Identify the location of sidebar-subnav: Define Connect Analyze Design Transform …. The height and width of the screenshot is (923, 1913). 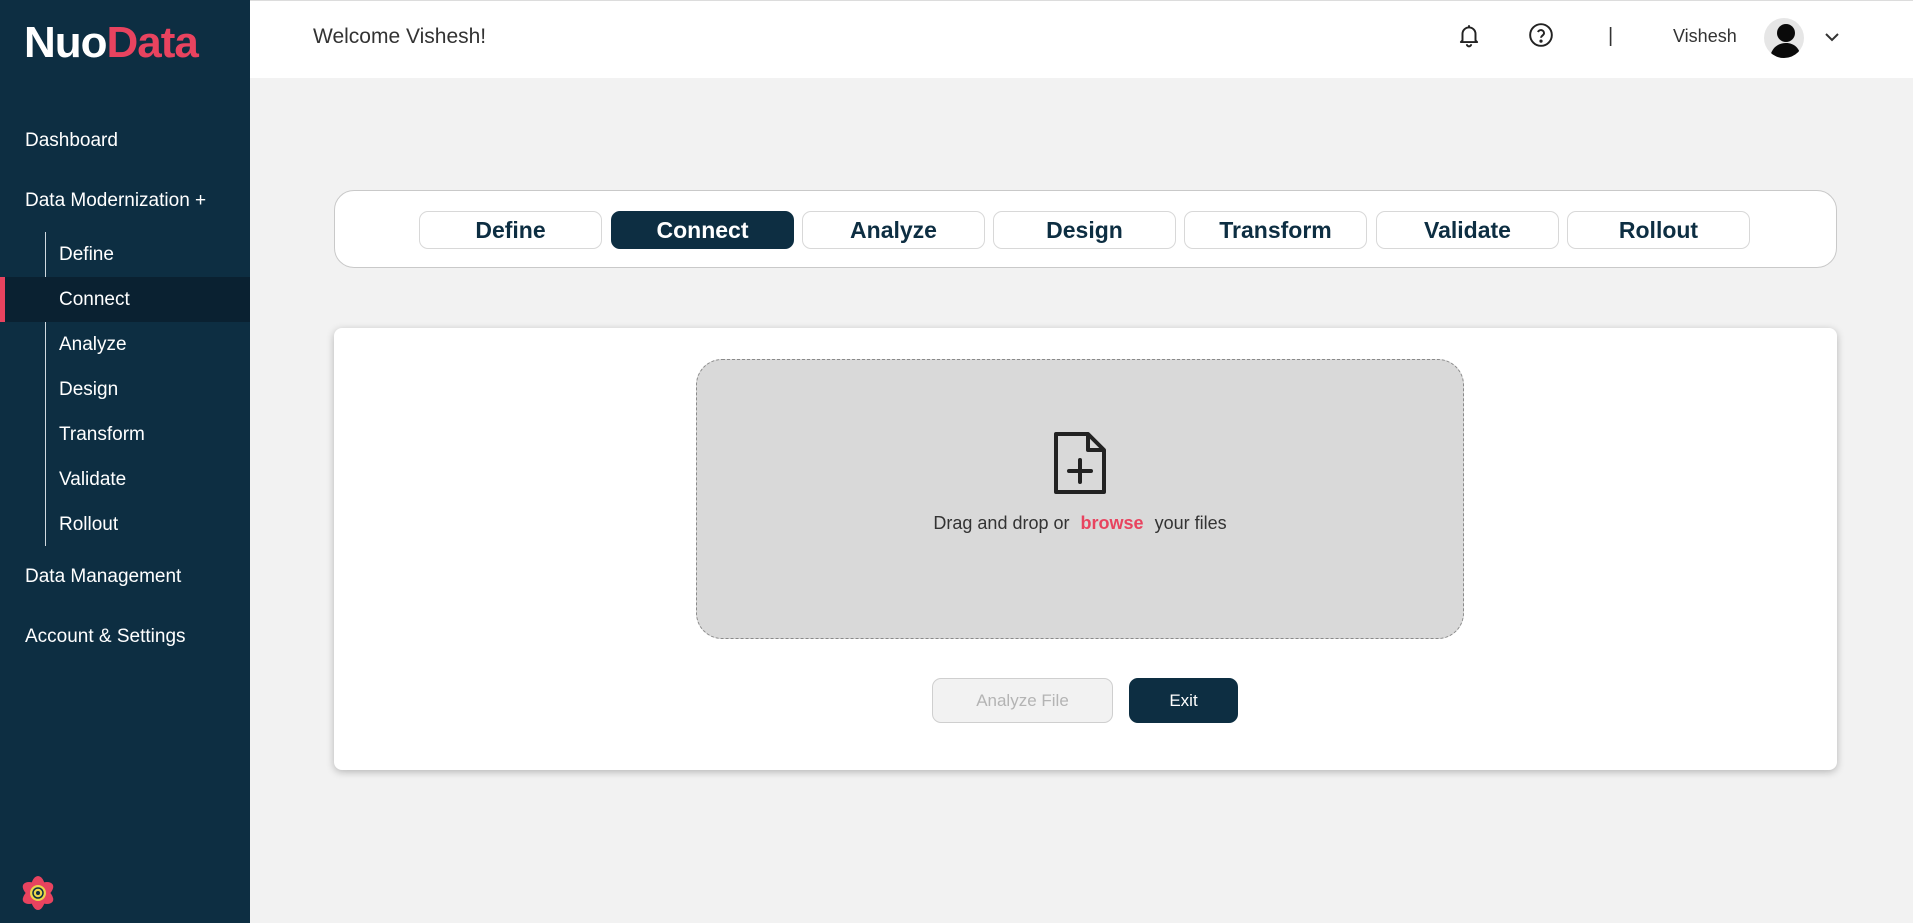
(125, 389).